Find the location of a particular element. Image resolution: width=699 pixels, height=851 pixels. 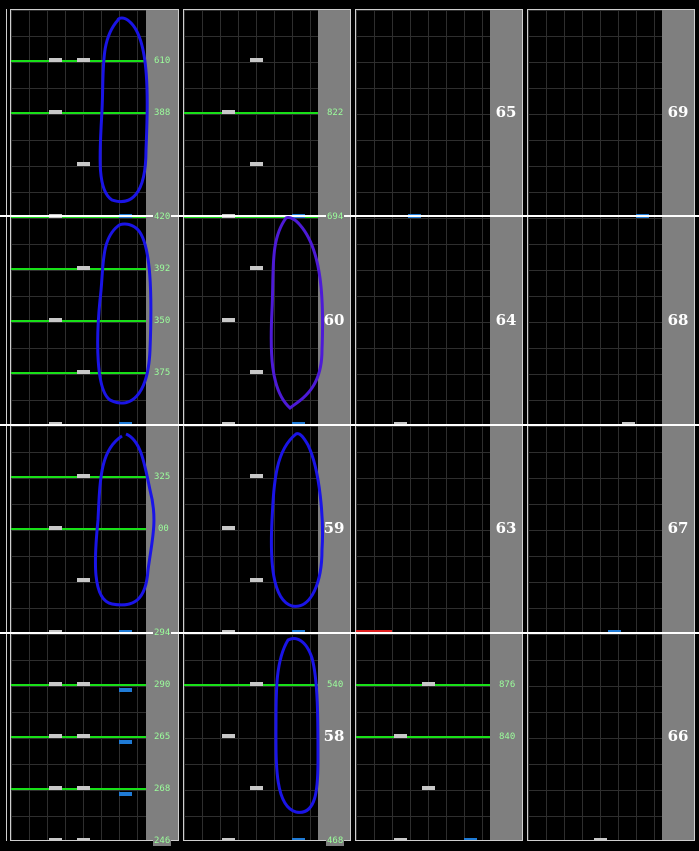

row-separator is located at coordinates (349, 425).